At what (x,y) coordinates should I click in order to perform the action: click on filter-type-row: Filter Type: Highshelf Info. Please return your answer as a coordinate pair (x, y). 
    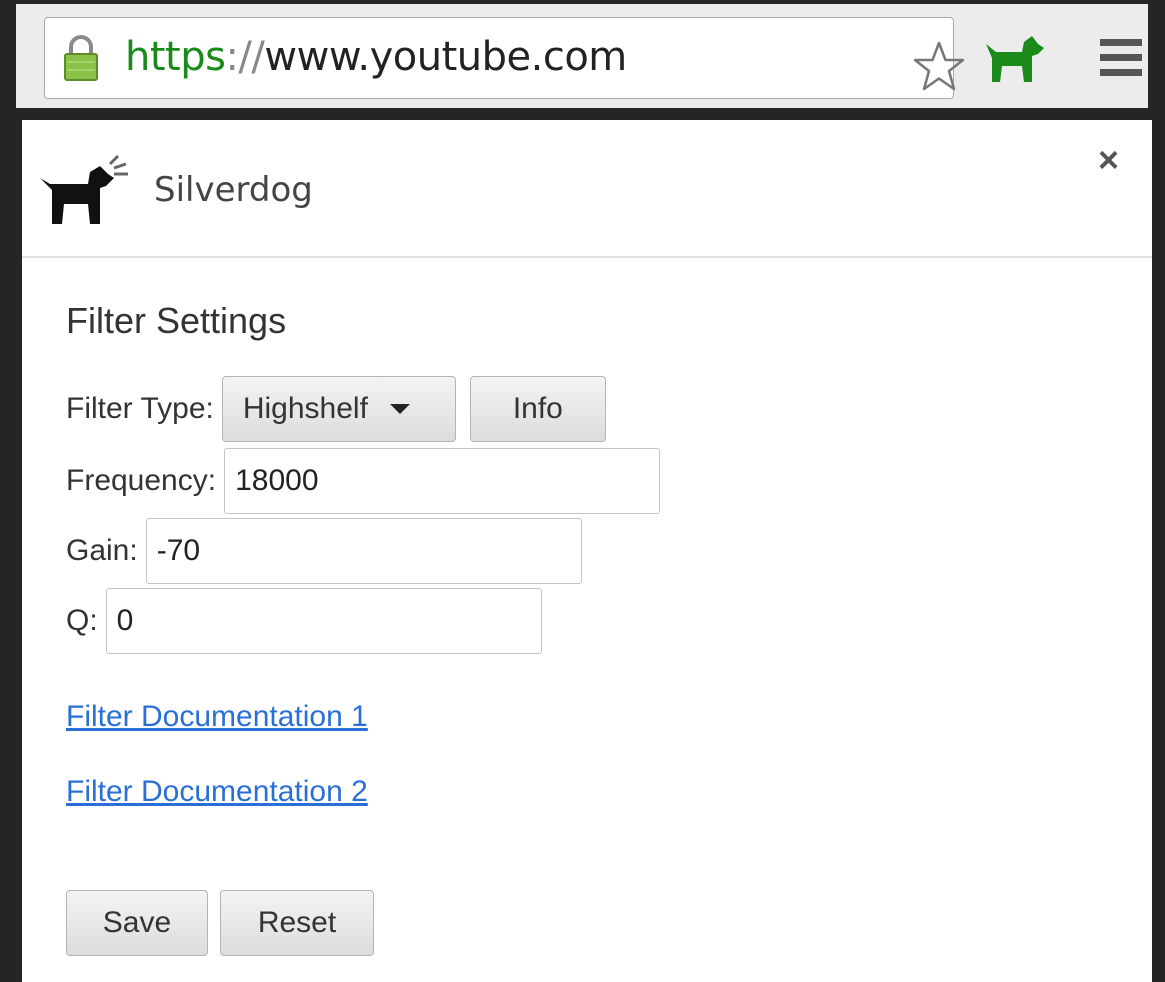
    Looking at the image, I should click on (336, 409).